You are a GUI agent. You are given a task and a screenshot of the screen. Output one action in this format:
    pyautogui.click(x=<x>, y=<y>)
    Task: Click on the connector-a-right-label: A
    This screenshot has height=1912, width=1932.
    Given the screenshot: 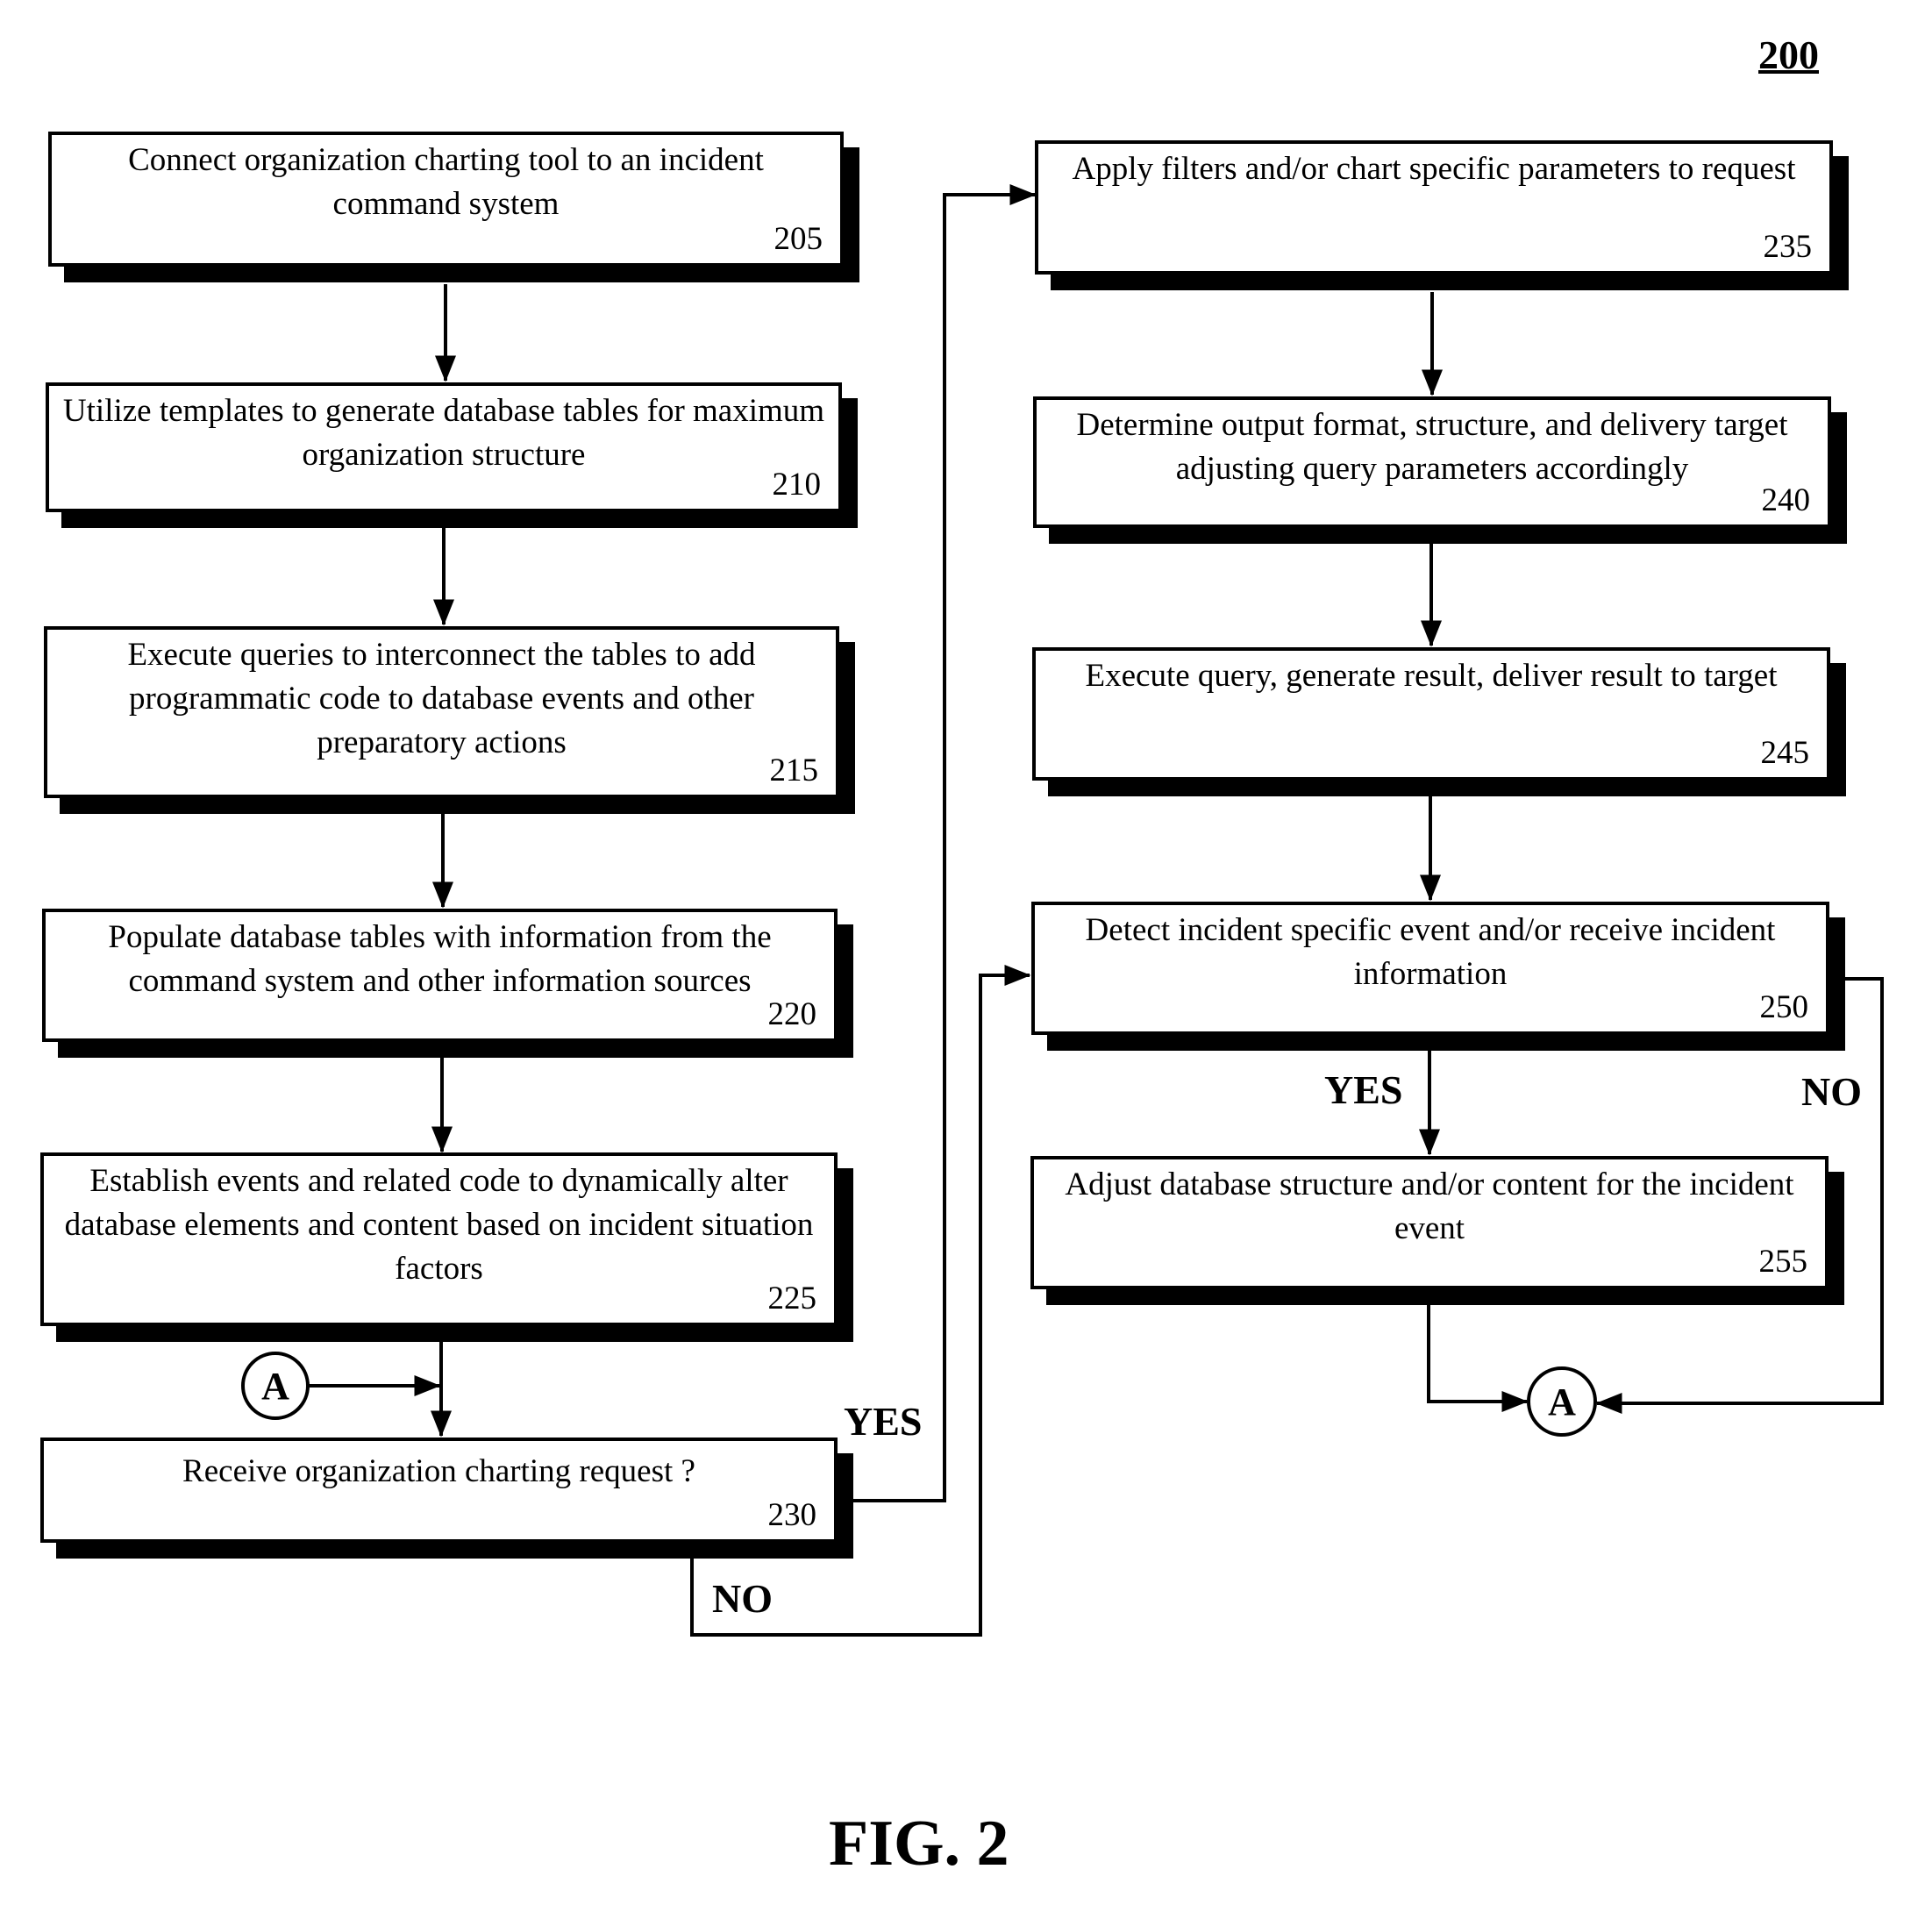 What is the action you would take?
    pyautogui.click(x=1562, y=1402)
    